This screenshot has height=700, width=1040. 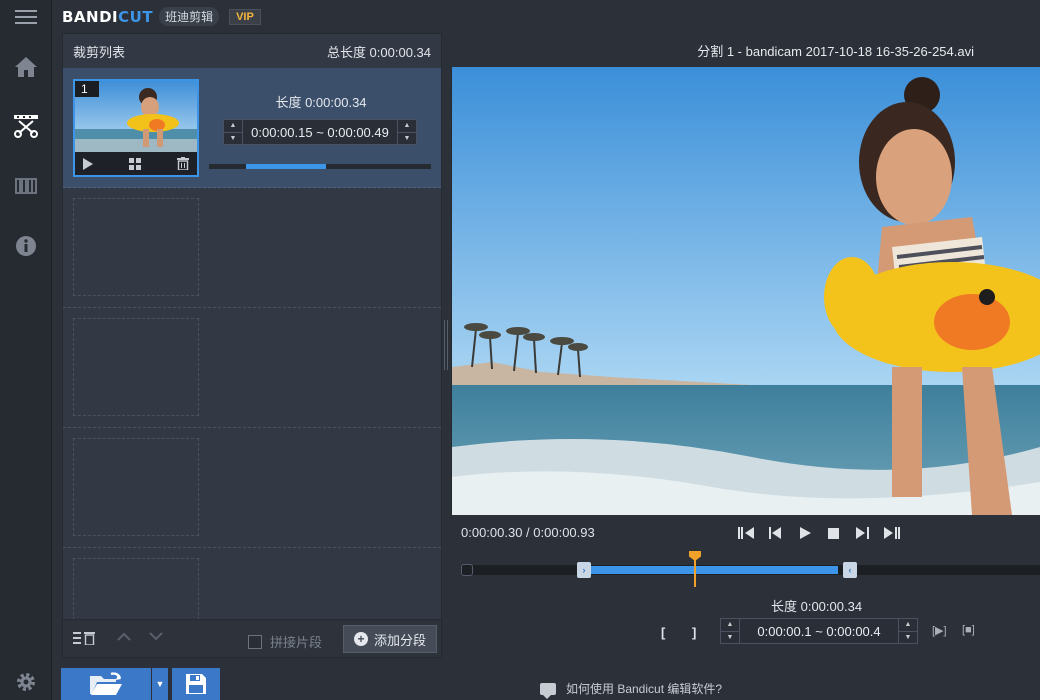 What do you see at coordinates (378, 52) in the screenshot?
I see `total-length: 总长度 0:00:00.34` at bounding box center [378, 52].